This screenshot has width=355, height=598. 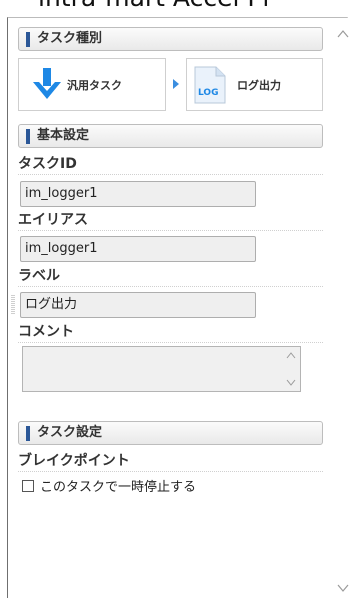 I want to click on comment-textarea, so click(x=161, y=369).